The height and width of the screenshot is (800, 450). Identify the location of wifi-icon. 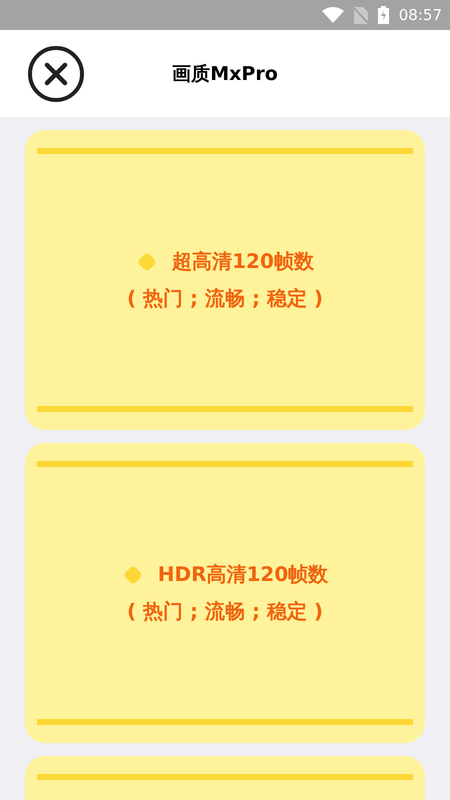
(333, 15).